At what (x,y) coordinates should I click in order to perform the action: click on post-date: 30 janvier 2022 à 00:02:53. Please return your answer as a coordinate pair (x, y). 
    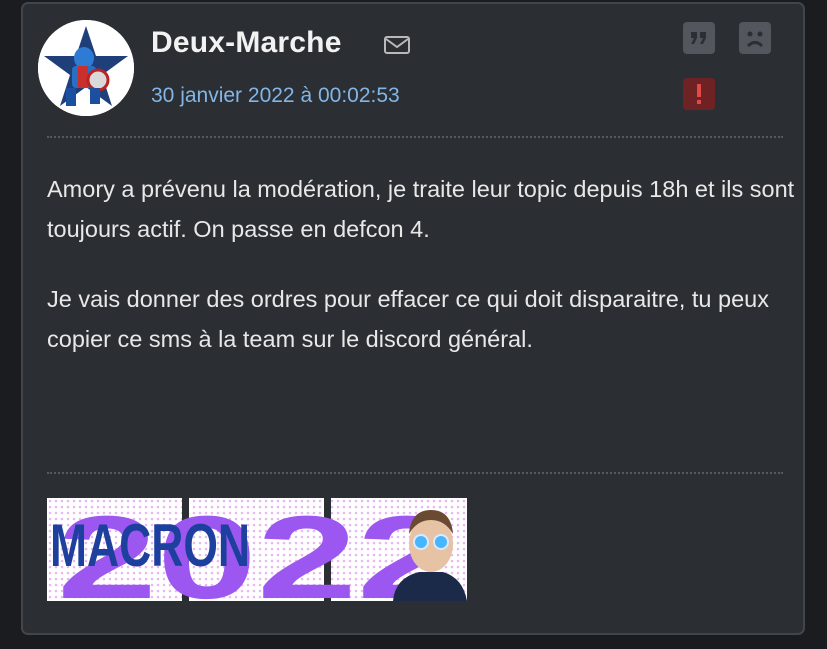
    Looking at the image, I should click on (275, 96).